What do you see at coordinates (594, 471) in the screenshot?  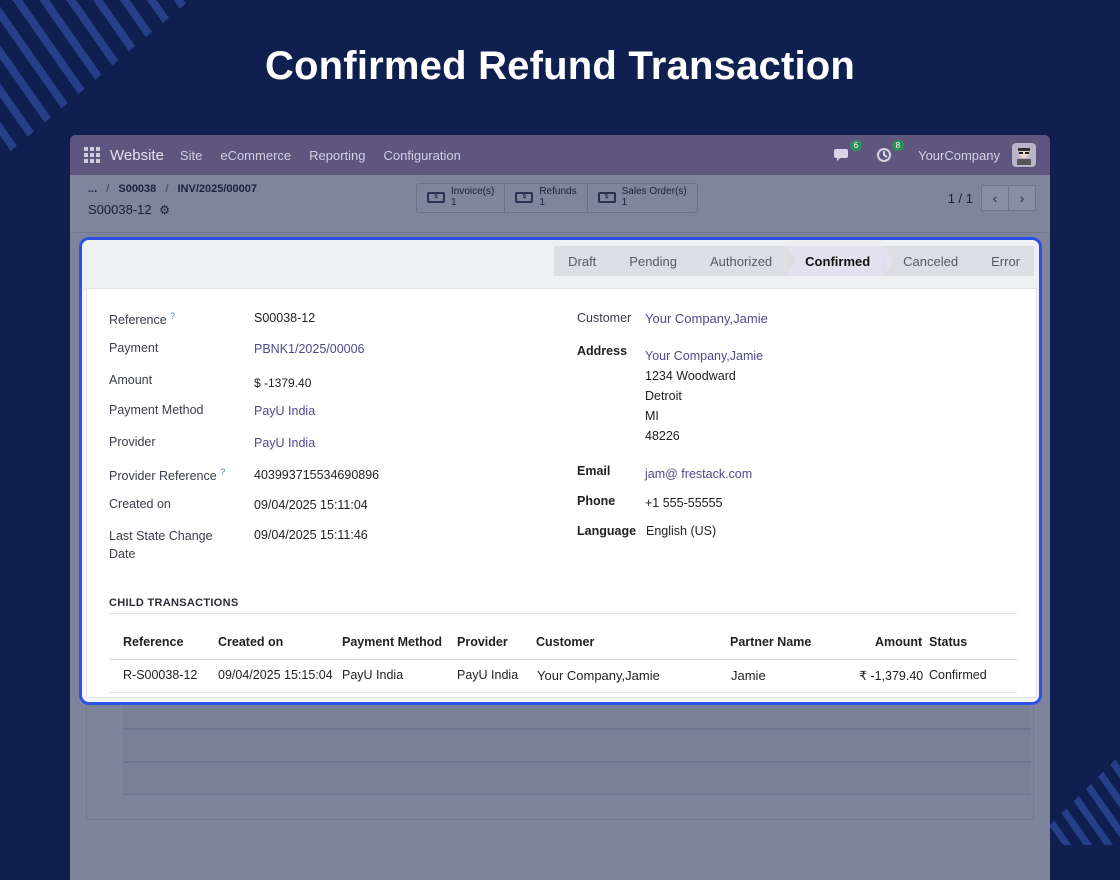 I see `email-label: Email` at bounding box center [594, 471].